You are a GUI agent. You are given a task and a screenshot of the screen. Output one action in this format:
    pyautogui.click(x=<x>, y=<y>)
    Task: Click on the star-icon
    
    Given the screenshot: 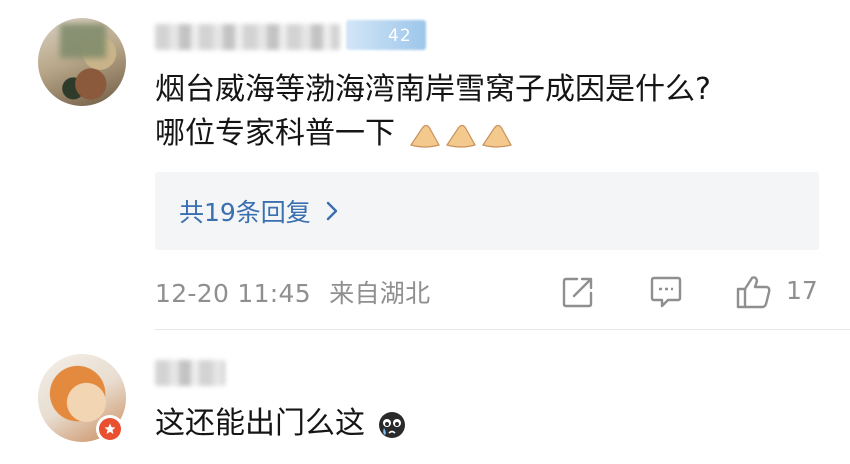 What is the action you would take?
    pyautogui.click(x=110, y=428)
    